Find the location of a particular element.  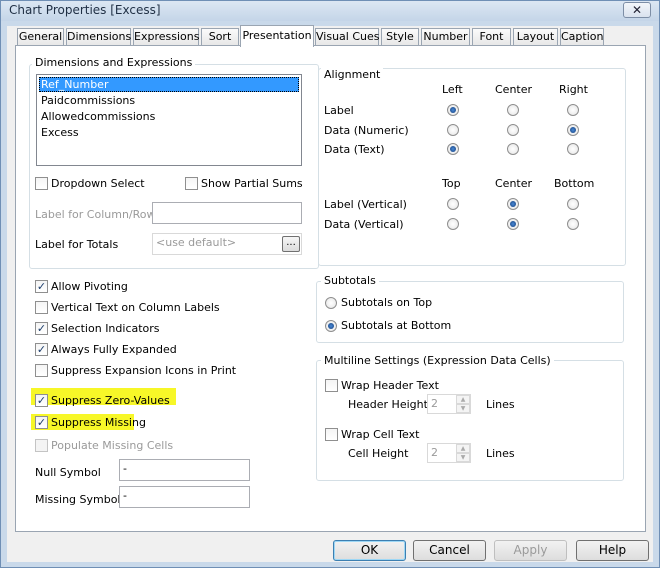

allow-pivoting-label: Allow Pivoting is located at coordinates (89, 286).